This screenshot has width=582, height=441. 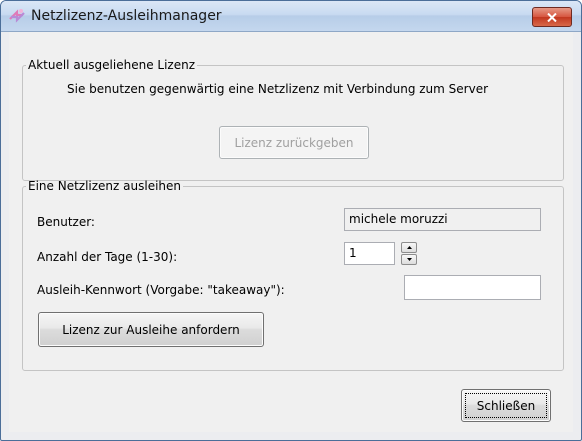 I want to click on window-title: Netzlizenz-Ausleihmanager, so click(x=126, y=16).